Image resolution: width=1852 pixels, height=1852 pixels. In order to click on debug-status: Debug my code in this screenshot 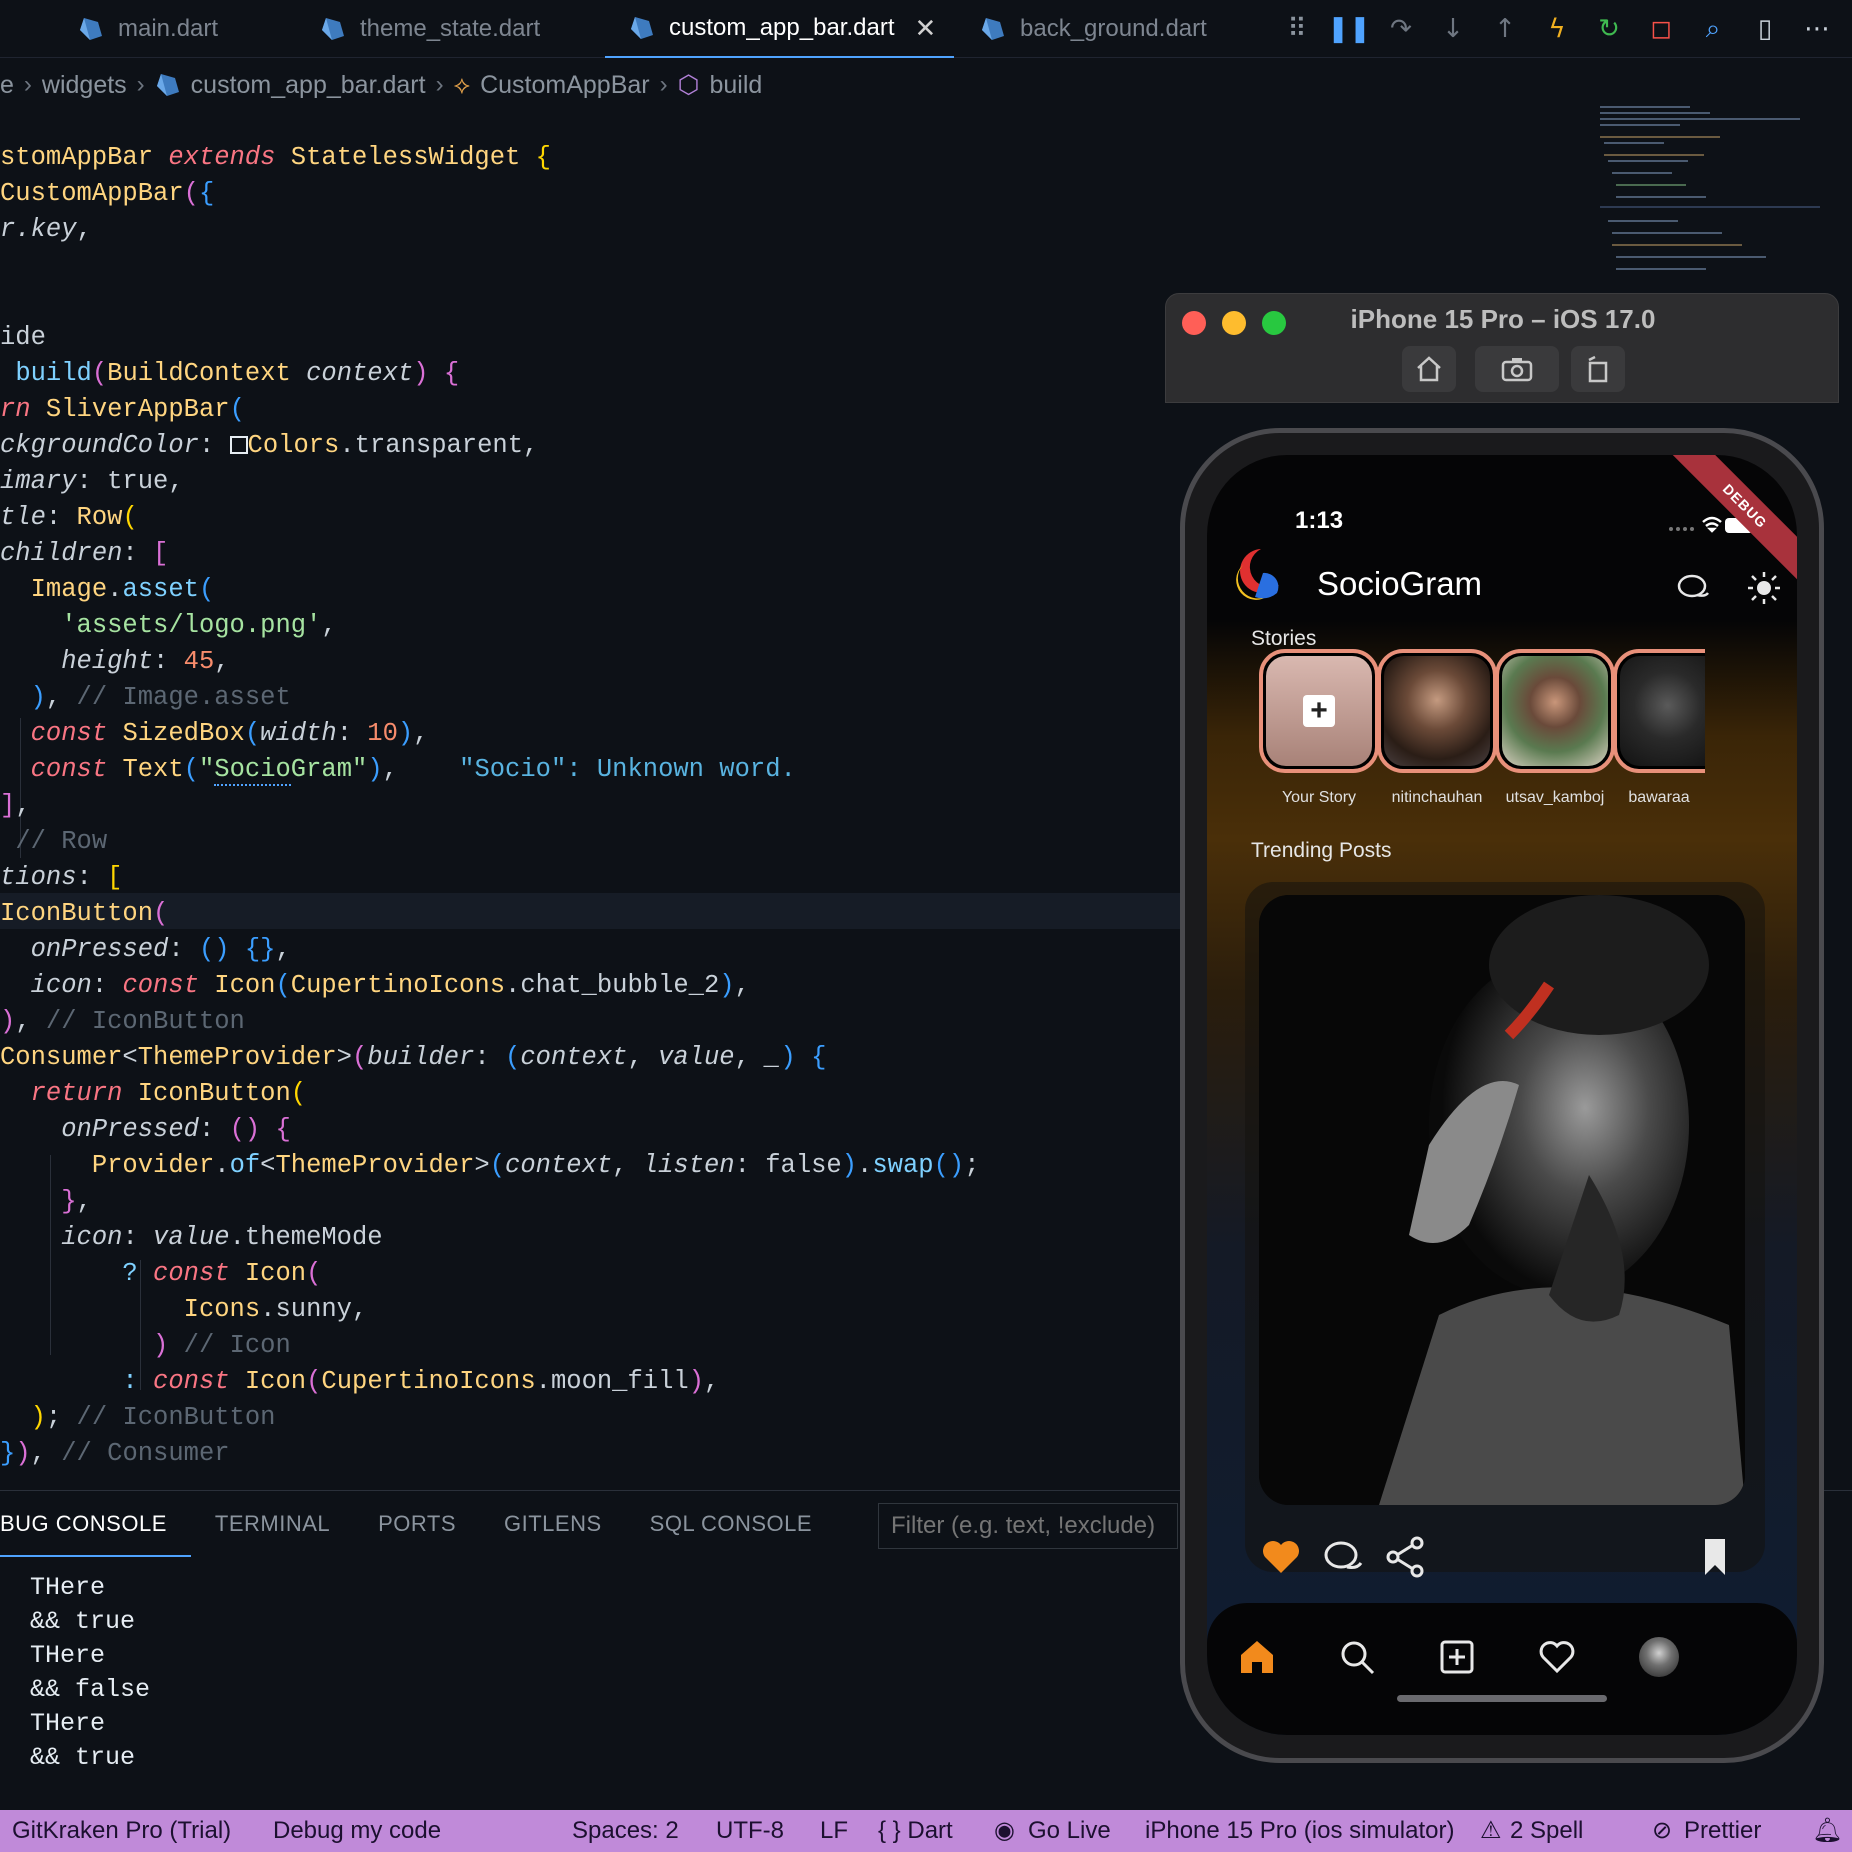, I will do `click(357, 1831)`.